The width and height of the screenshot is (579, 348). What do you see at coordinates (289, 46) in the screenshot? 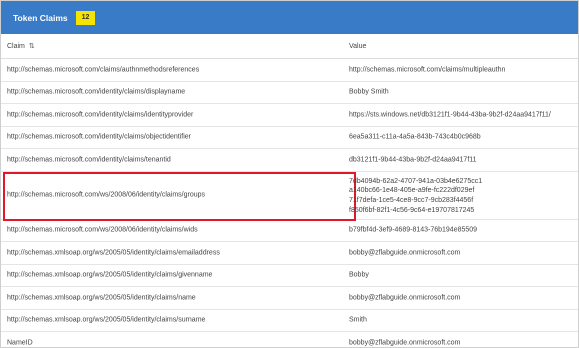
I see `table-header: Claim ⇅ Value` at bounding box center [289, 46].